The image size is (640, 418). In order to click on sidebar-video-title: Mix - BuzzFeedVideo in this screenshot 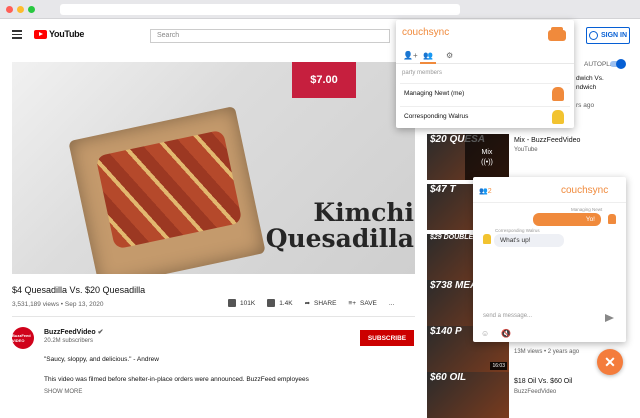, I will do `click(547, 140)`.